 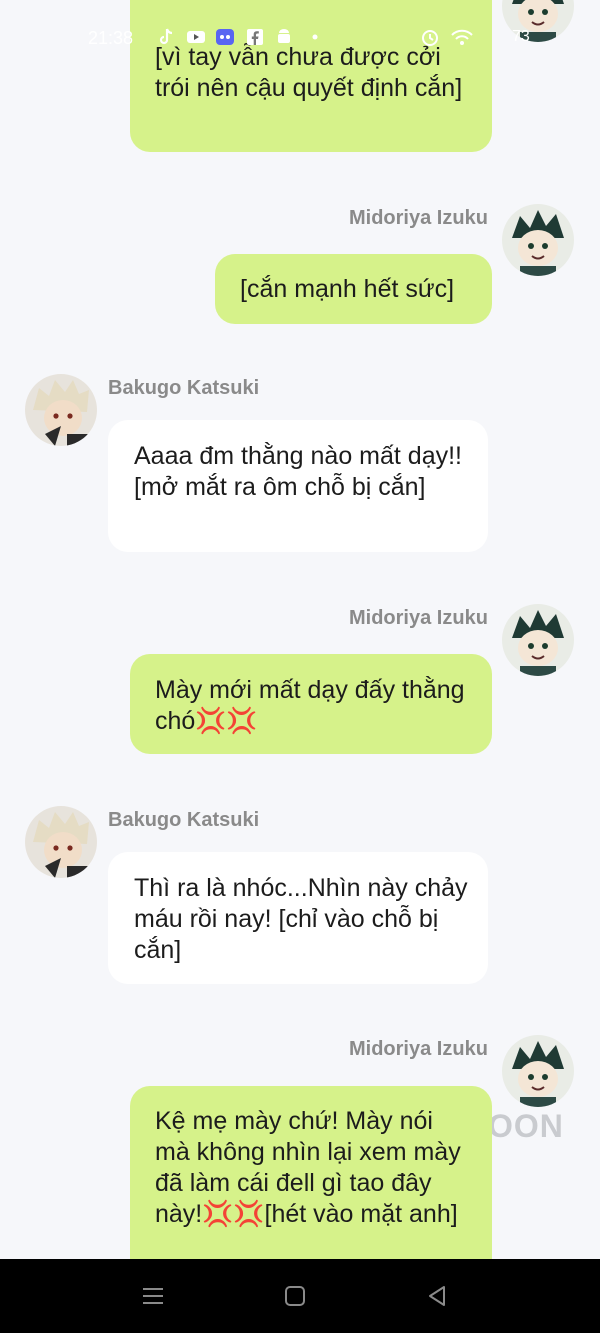 I want to click on discord-icon, so click(x=225, y=37).